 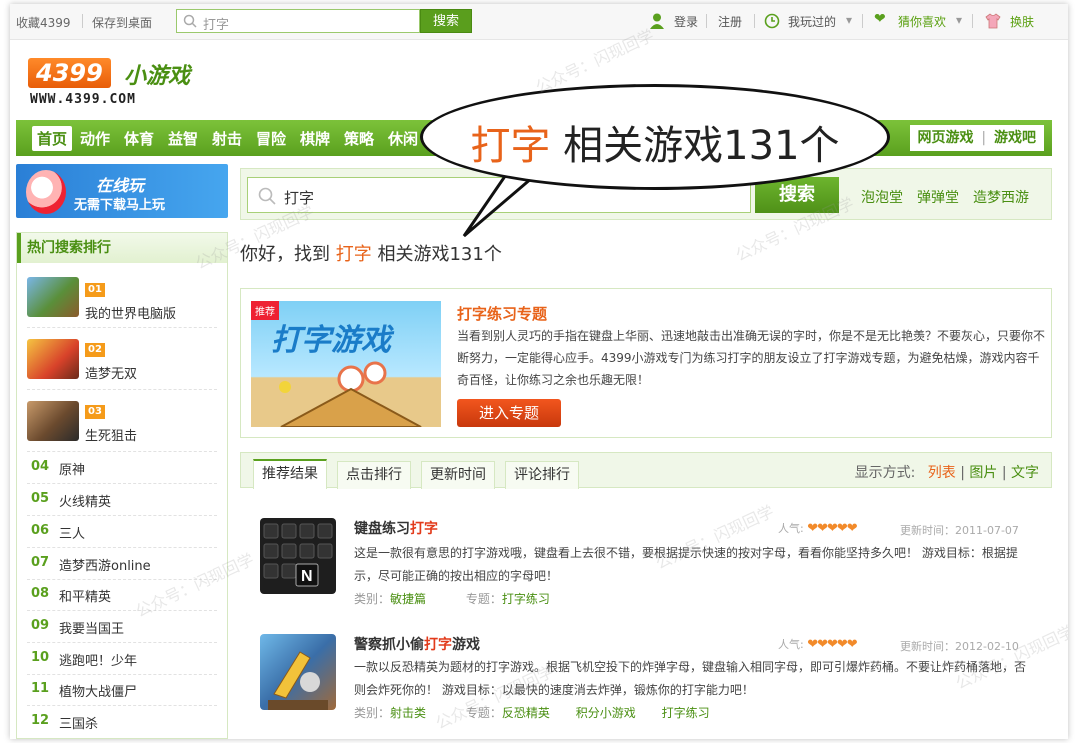 What do you see at coordinates (832, 528) in the screenshot?
I see `heart-rating-icon: ❤❤❤❤❤` at bounding box center [832, 528].